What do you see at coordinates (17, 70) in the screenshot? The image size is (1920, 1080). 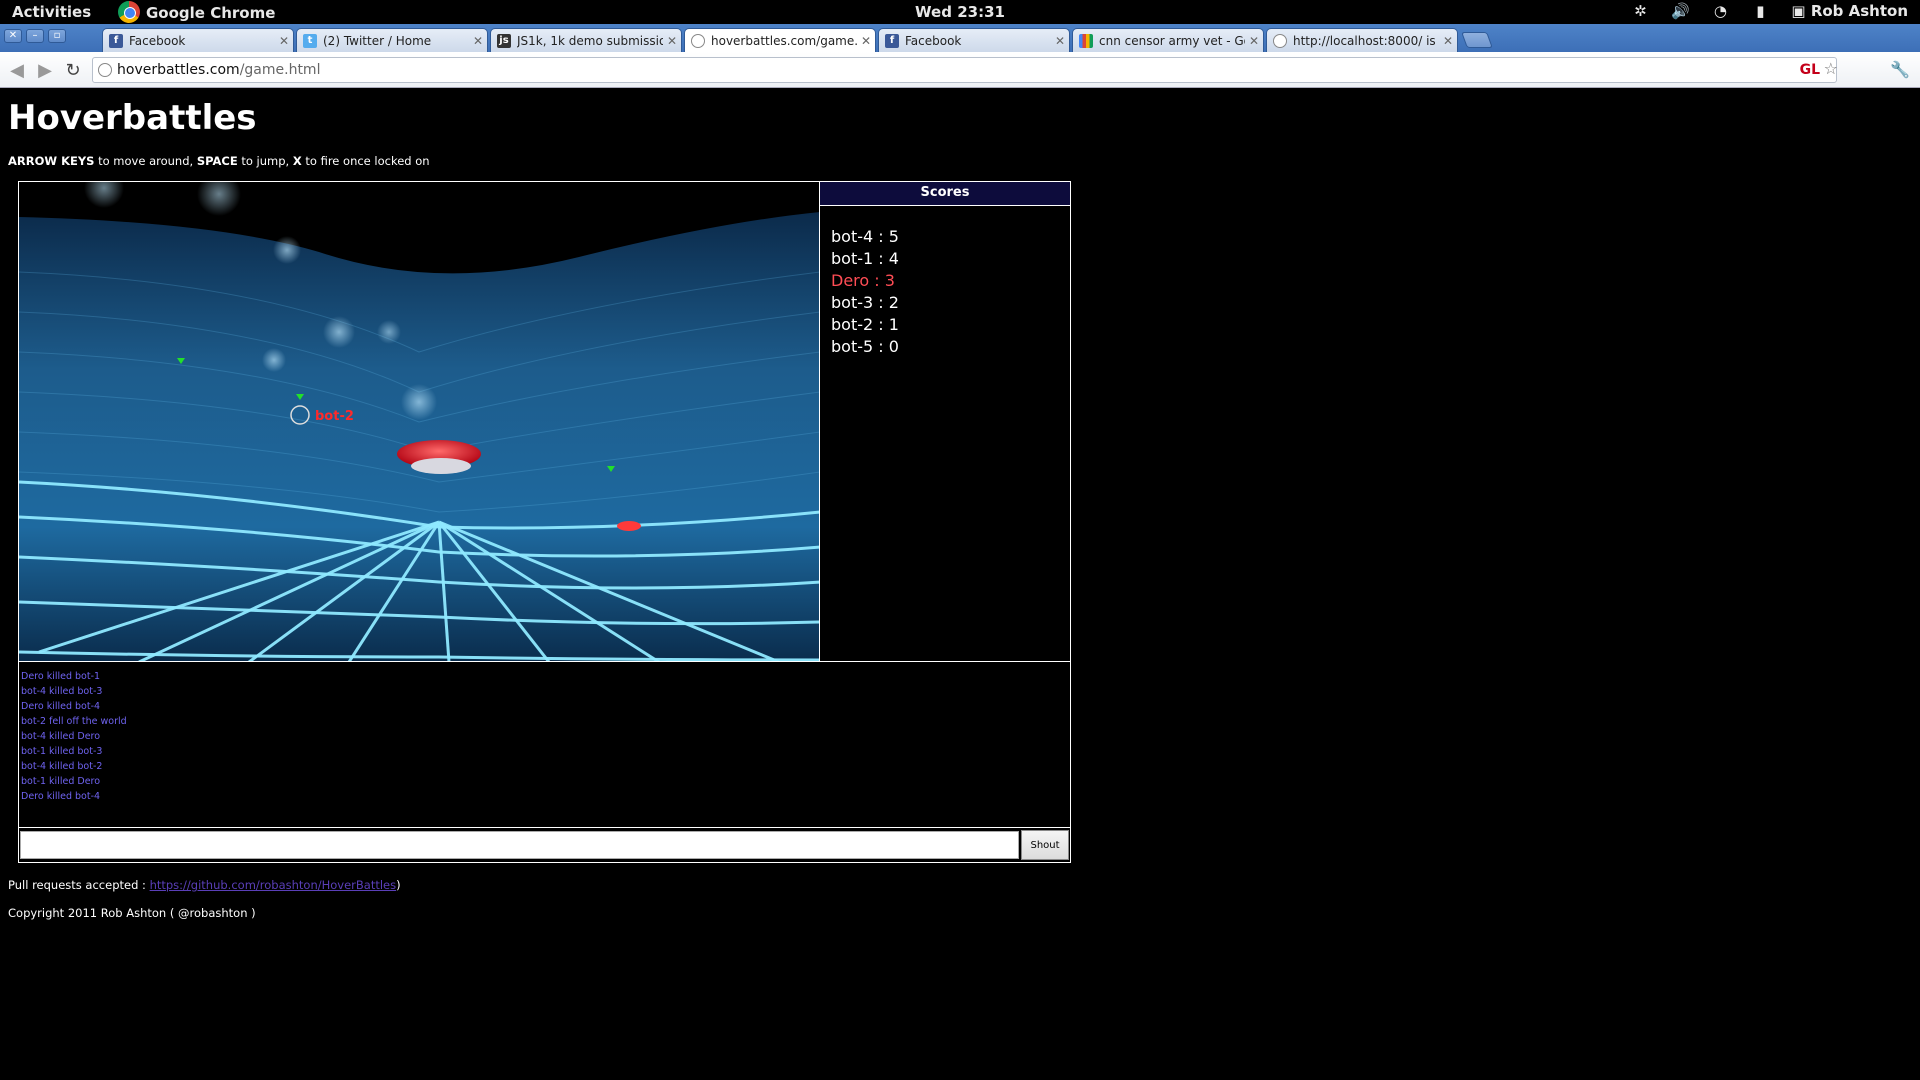 I see `back-icon: ◀` at bounding box center [17, 70].